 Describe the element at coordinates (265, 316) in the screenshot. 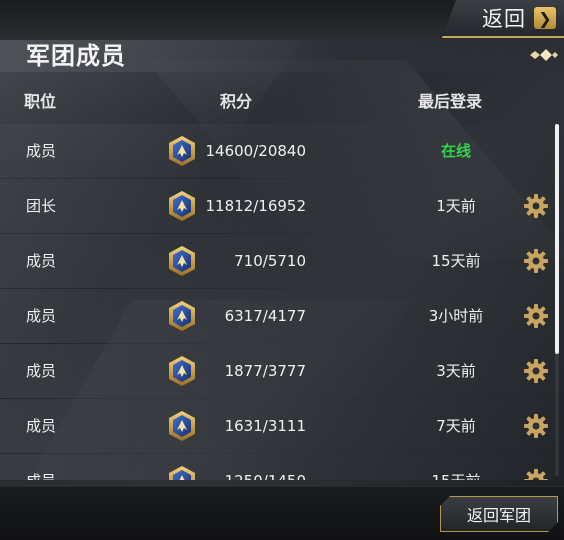

I see `member-score: 6317/4177` at that location.